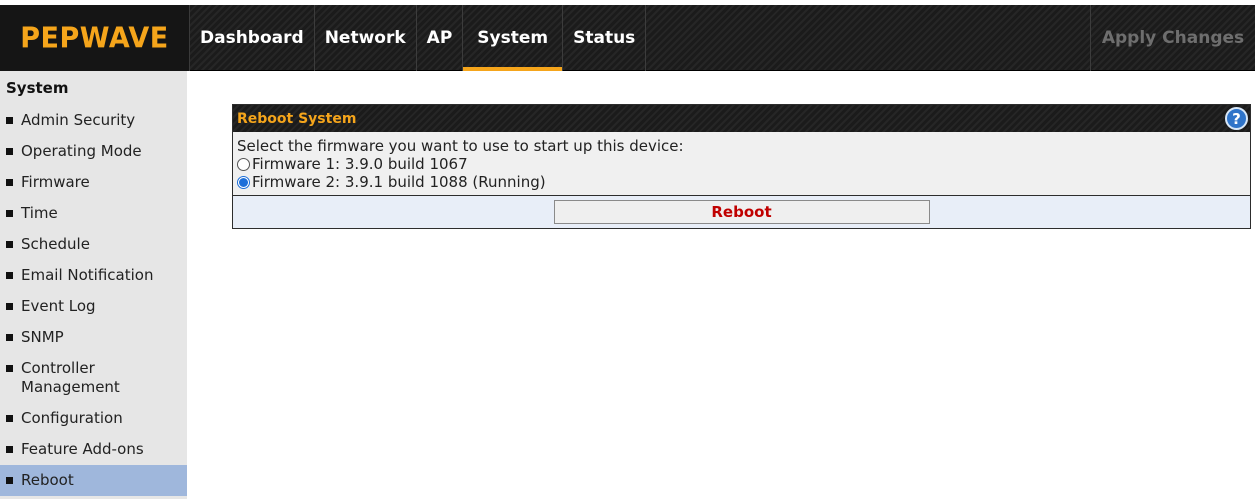 This screenshot has width=1255, height=499. What do you see at coordinates (93, 182) in the screenshot?
I see `sidebar-item-firmware: Firmware` at bounding box center [93, 182].